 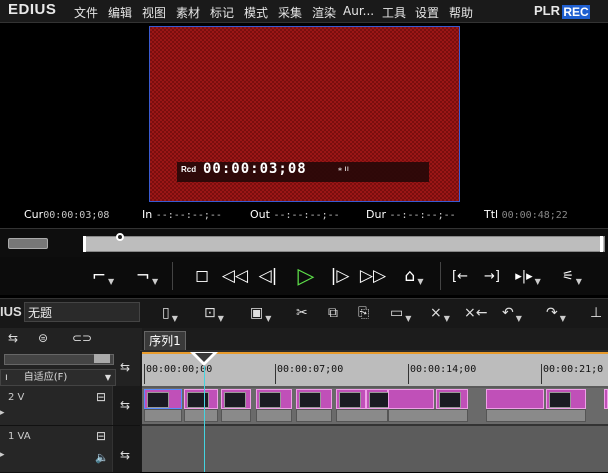 I want to click on stop-icon: ◻, so click(x=202, y=276).